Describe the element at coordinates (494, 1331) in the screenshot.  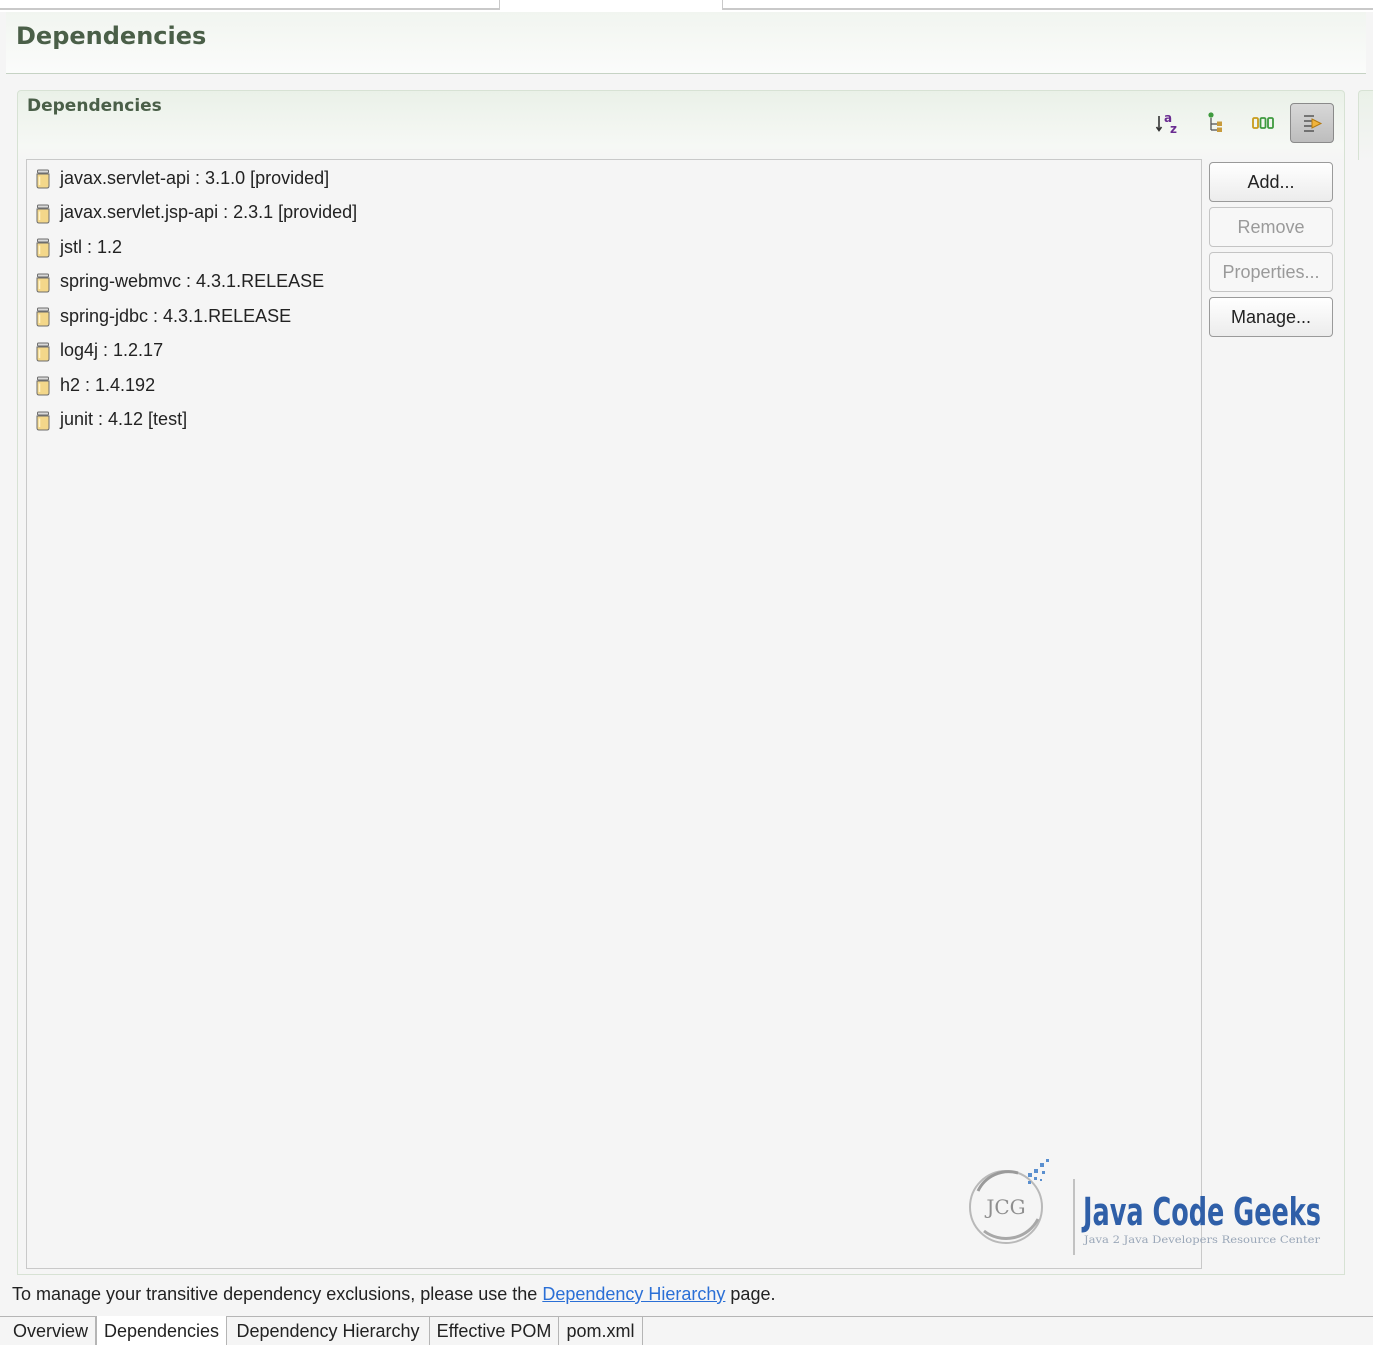
I see `tab-effective-pom: Effective POM` at that location.